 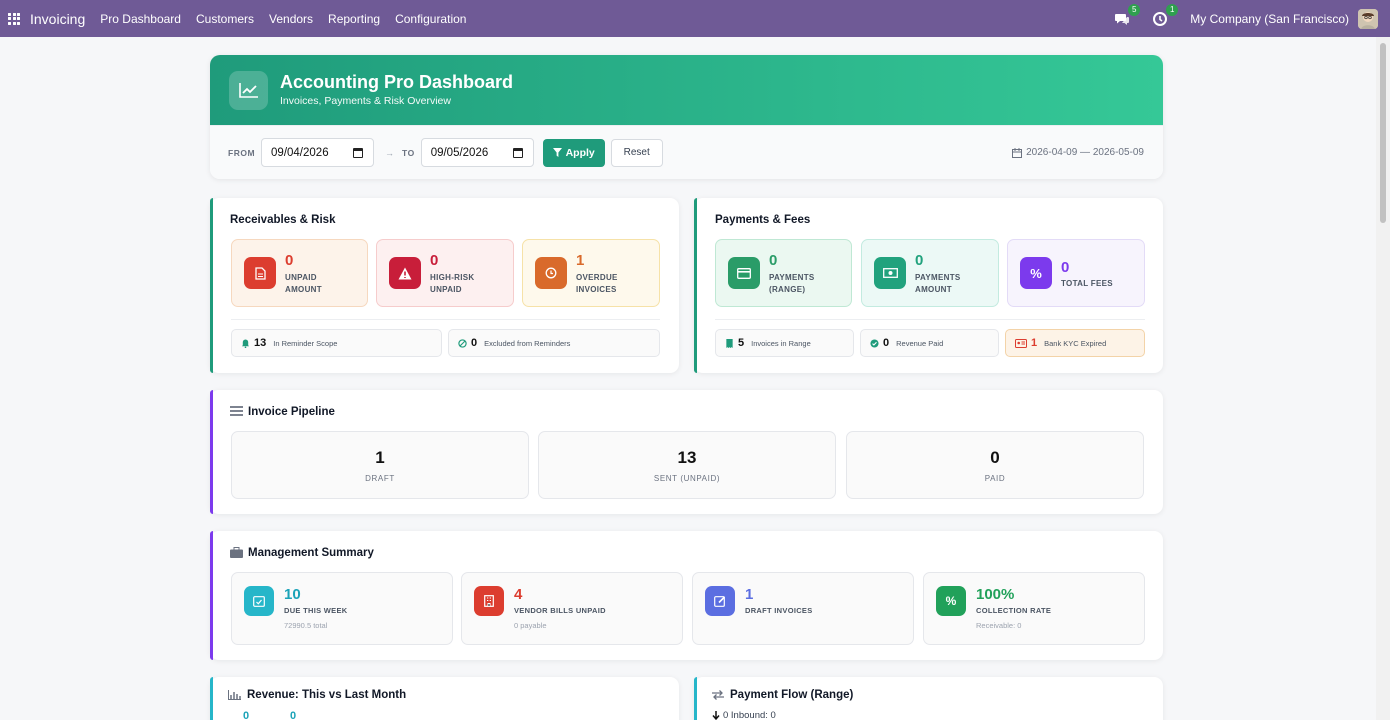 What do you see at coordinates (557, 152) in the screenshot?
I see `filter-icon` at bounding box center [557, 152].